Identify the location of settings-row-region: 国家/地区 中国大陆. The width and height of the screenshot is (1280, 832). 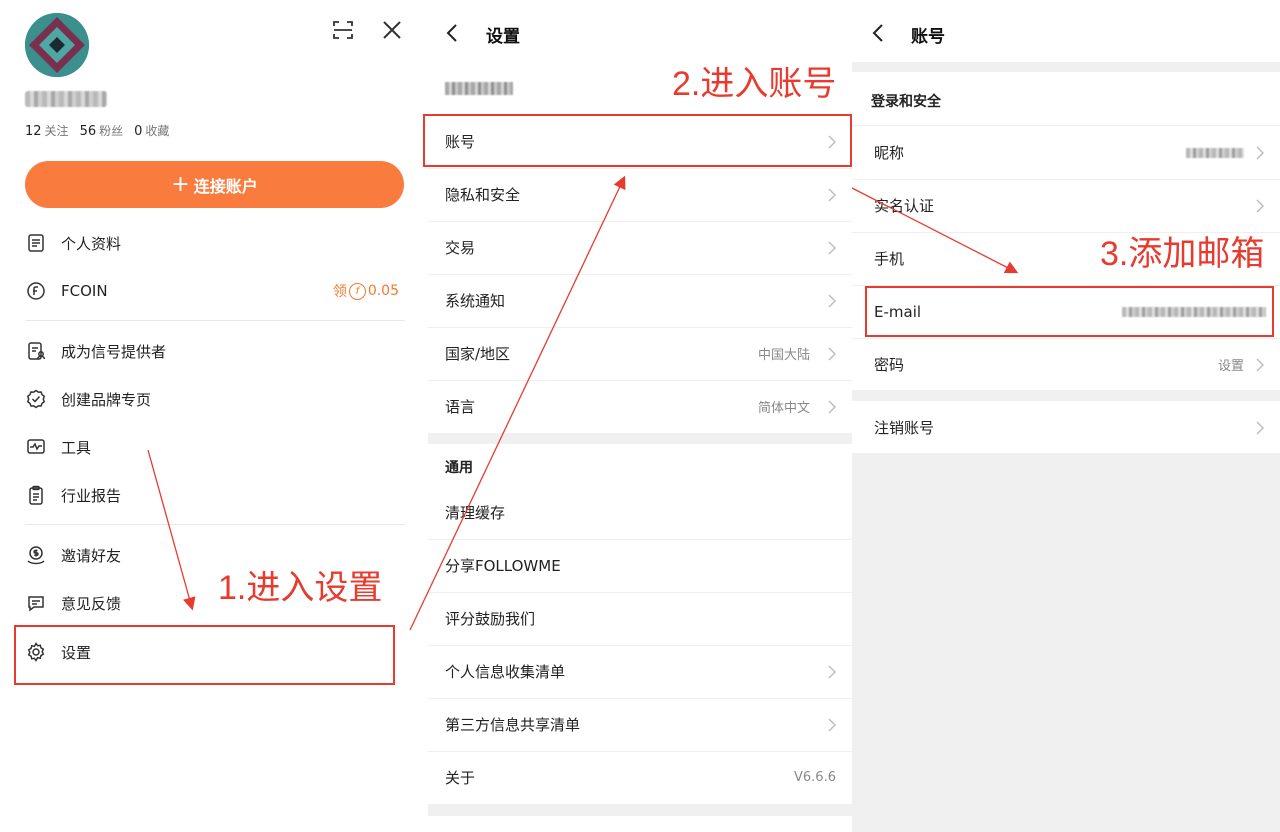
(640, 353).